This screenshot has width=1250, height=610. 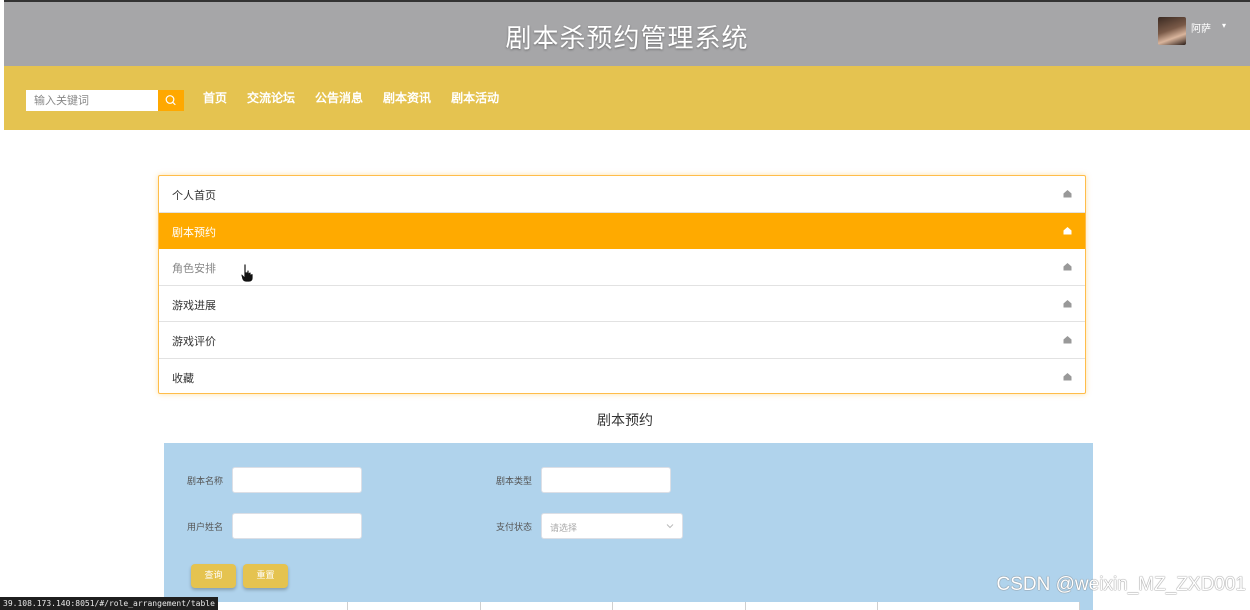 I want to click on table-header-strip, so click(x=633, y=606).